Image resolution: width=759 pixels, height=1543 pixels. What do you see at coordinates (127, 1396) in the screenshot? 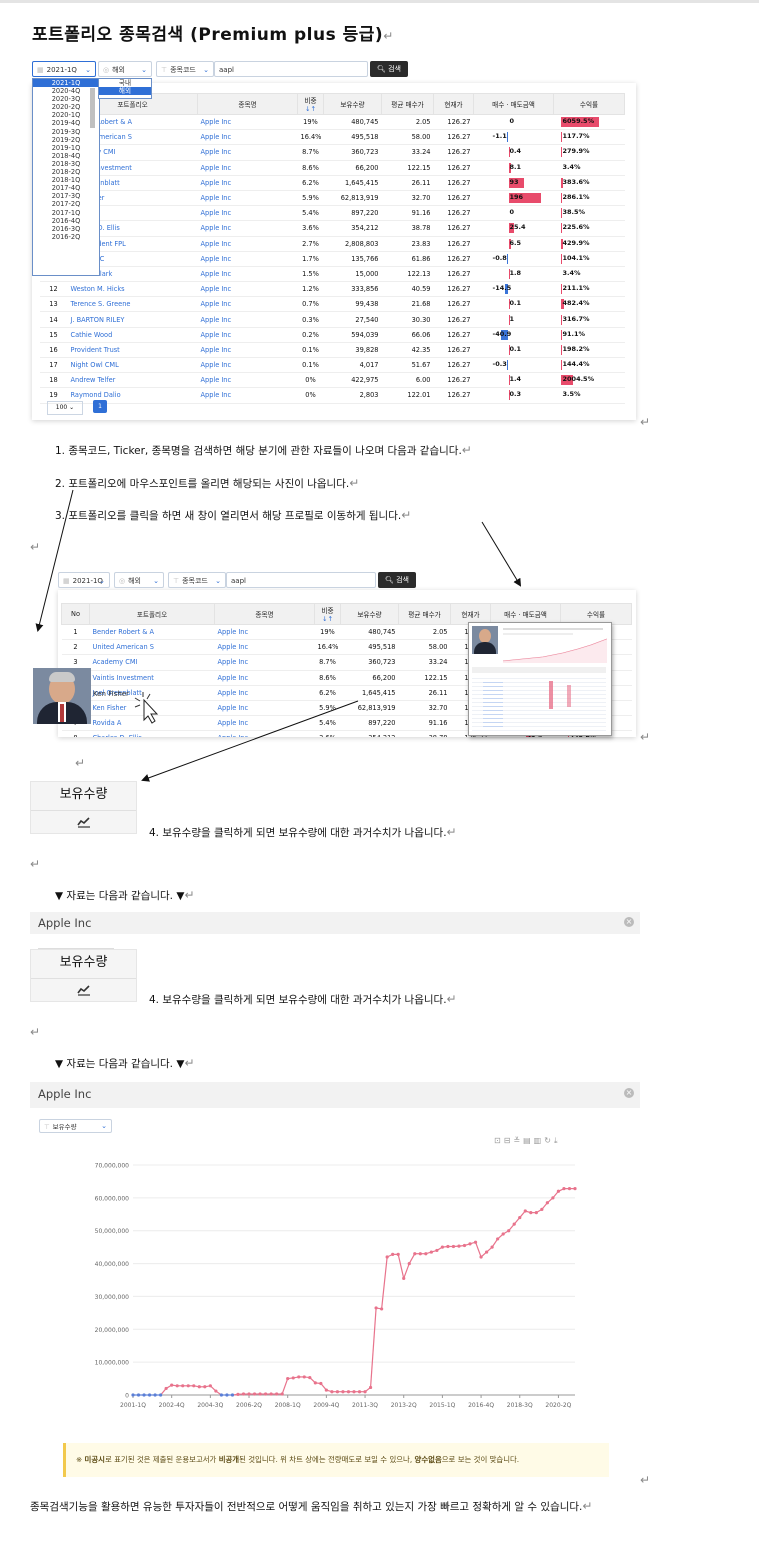
I see `y-tick-label: 0` at bounding box center [127, 1396].